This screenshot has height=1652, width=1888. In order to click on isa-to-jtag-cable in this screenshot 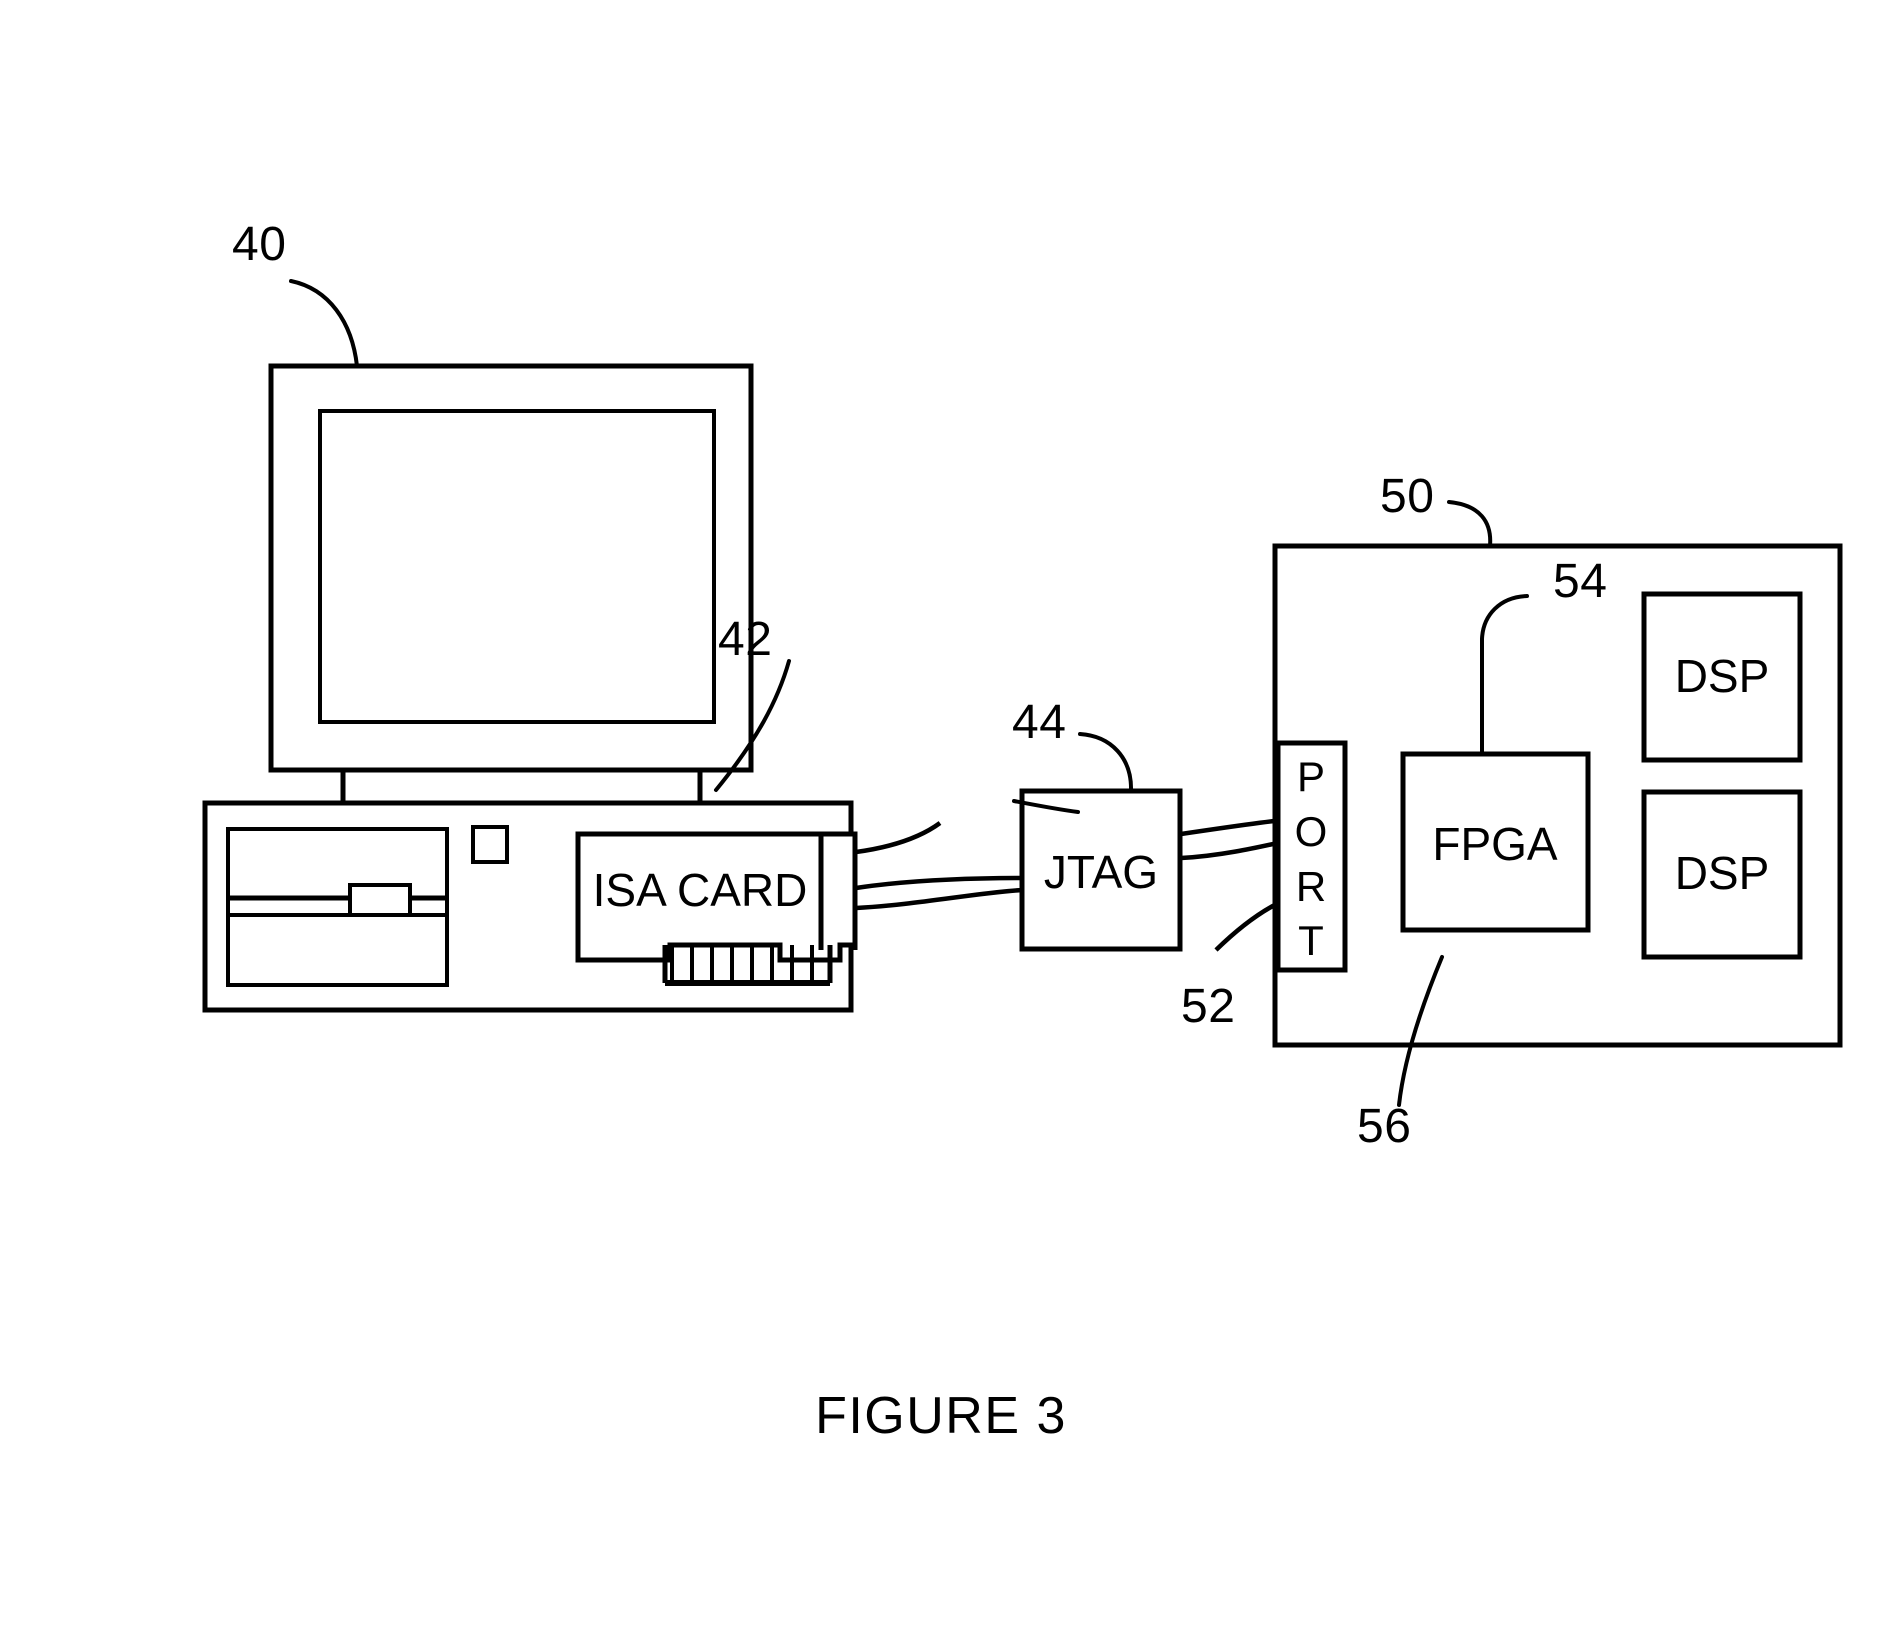, I will do `click(939, 866)`.